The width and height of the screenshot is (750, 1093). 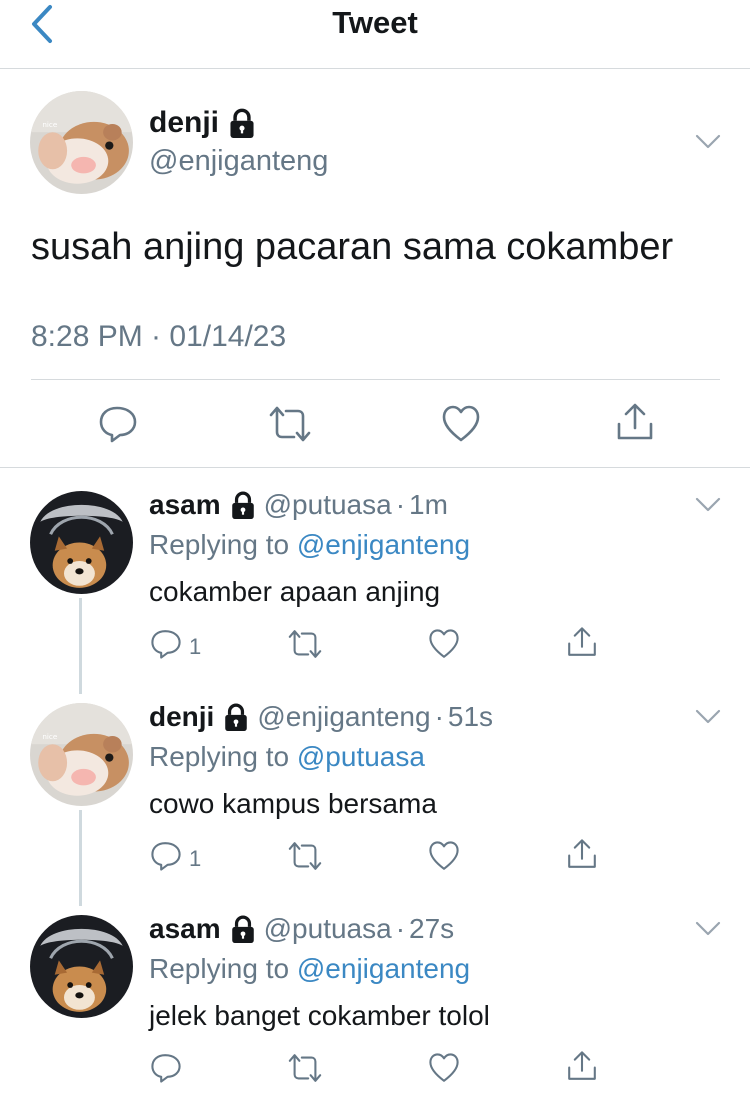 I want to click on tweet-action-bar, so click(x=375, y=424).